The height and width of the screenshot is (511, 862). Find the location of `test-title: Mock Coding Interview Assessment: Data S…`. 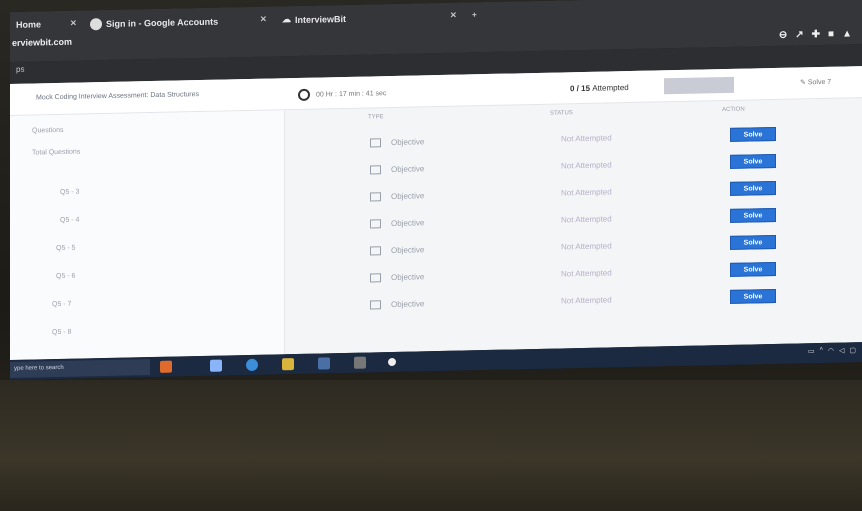

test-title: Mock Coding Interview Assessment: Data S… is located at coordinates (118, 96).